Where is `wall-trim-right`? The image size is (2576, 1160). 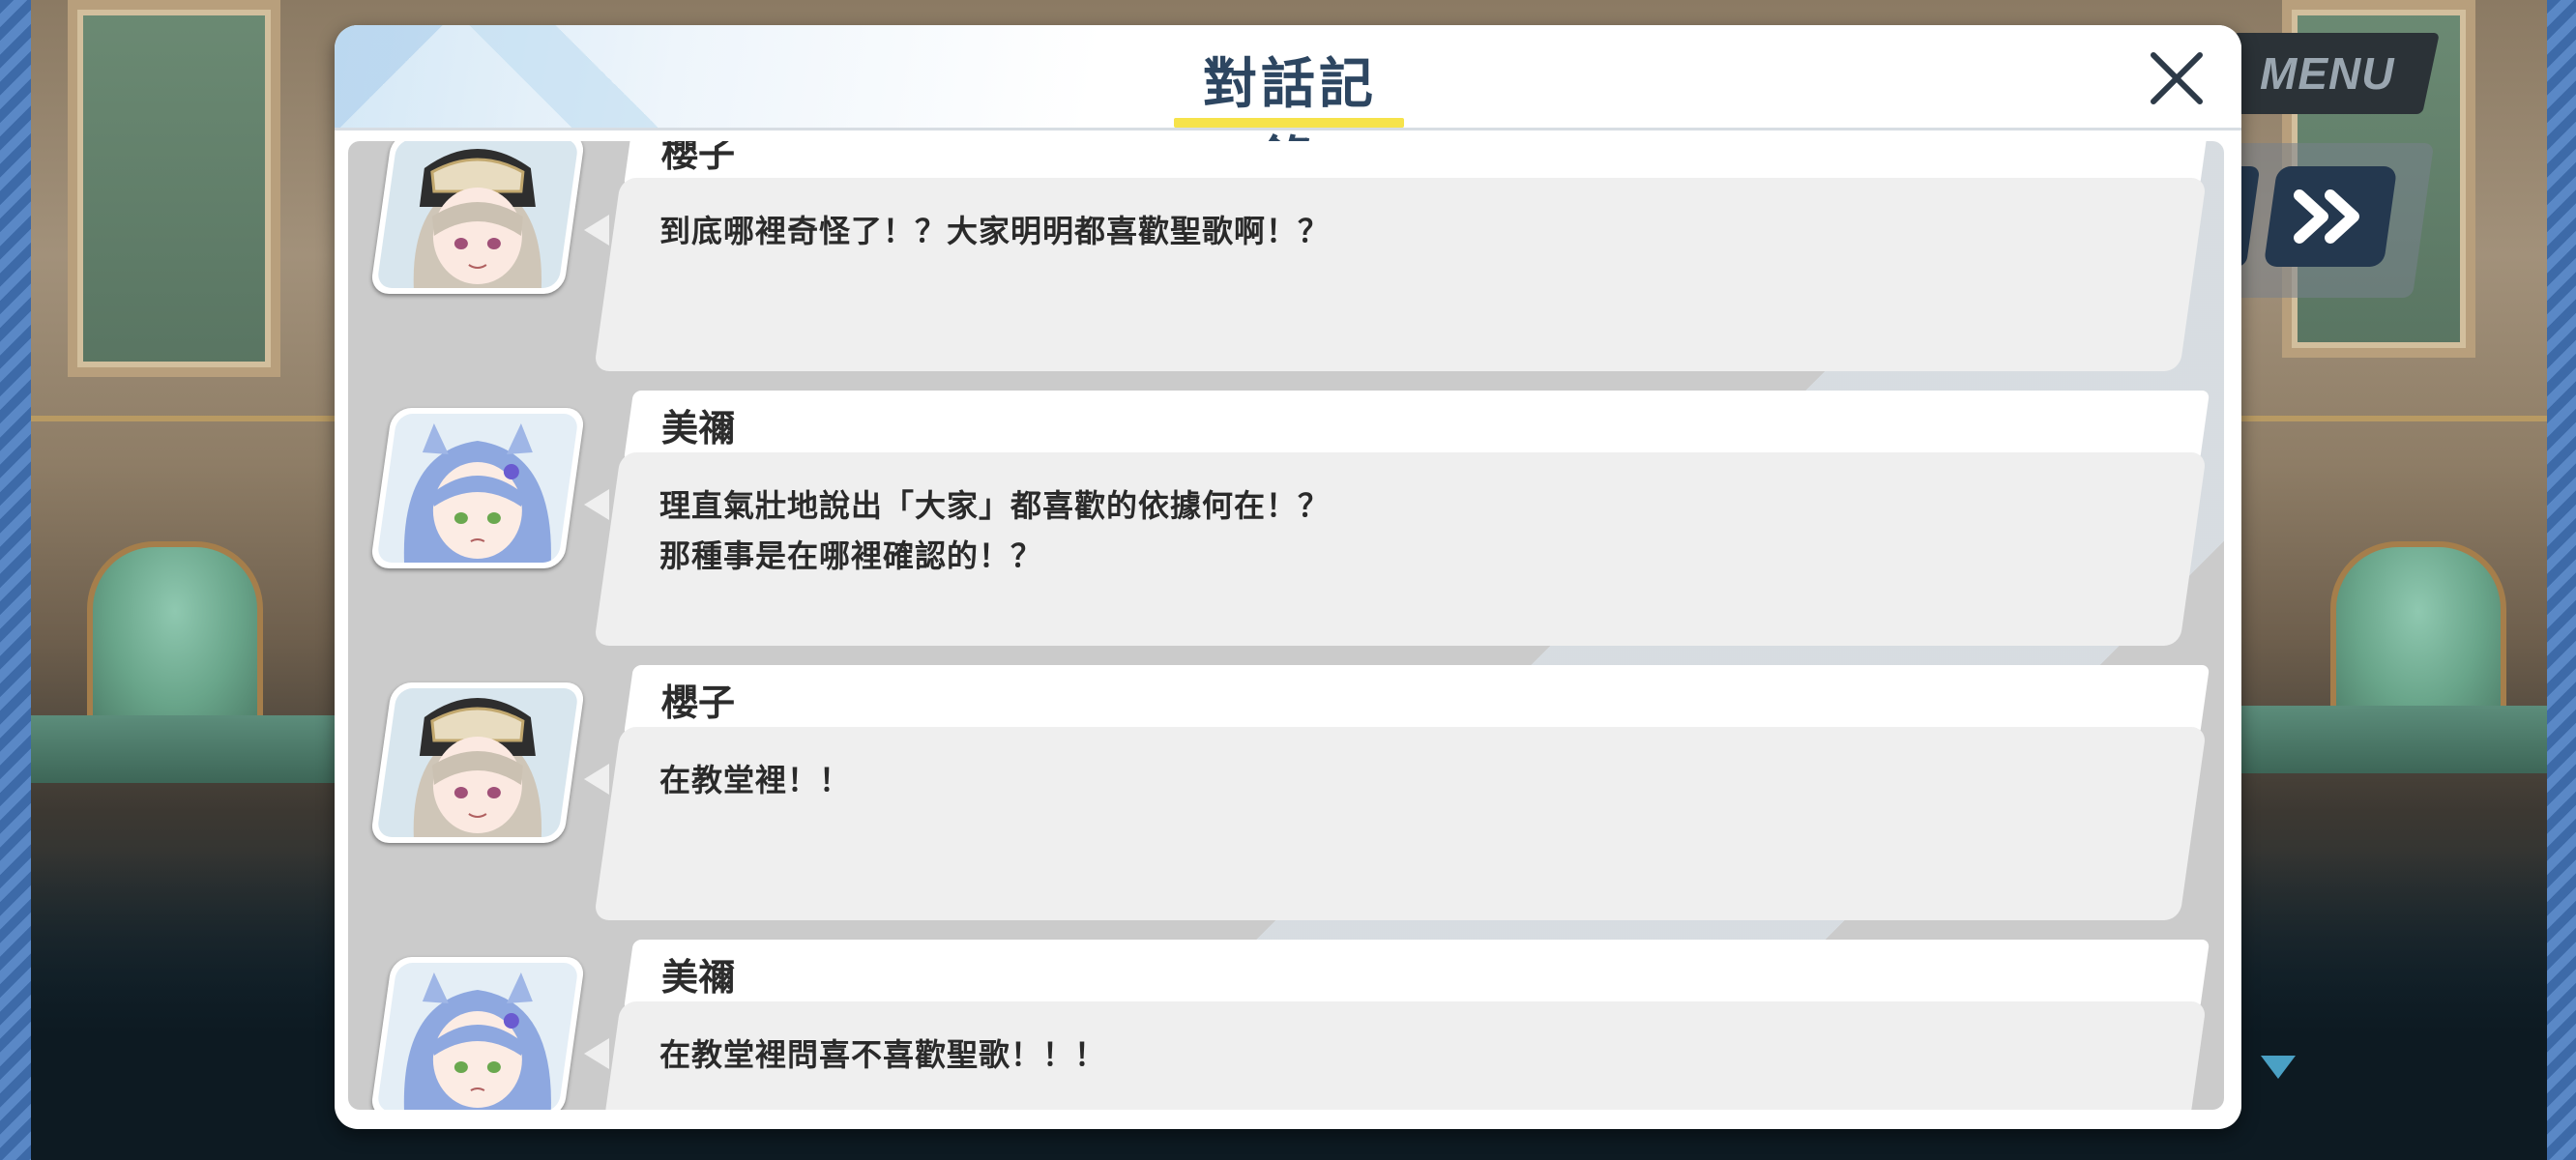 wall-trim-right is located at coordinates (2394, 419).